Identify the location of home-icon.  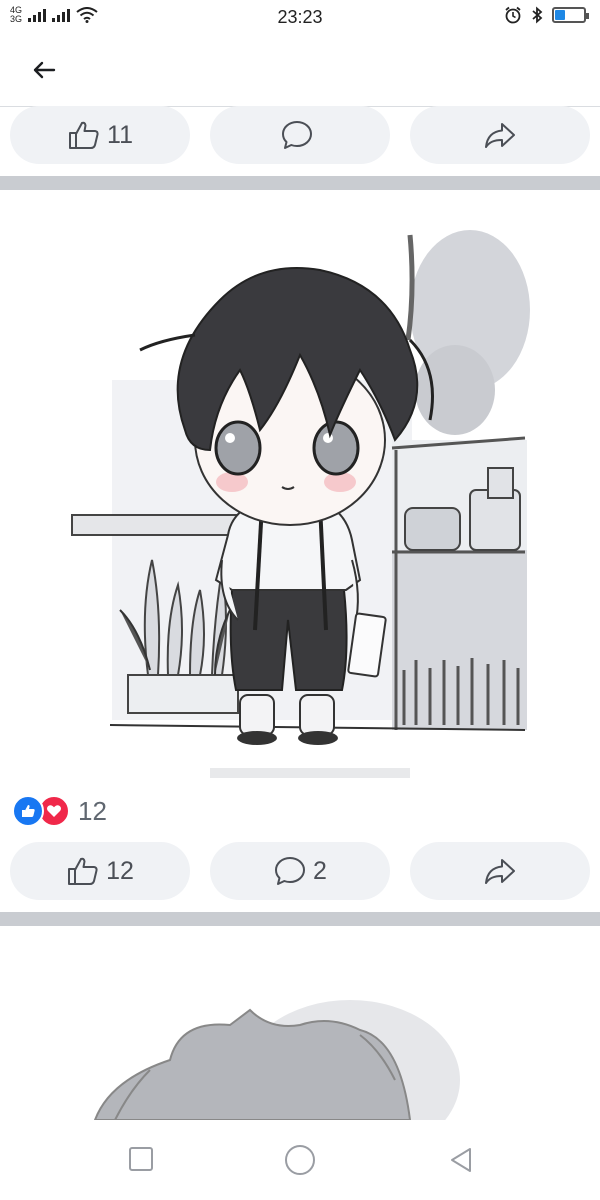
(300, 1160).